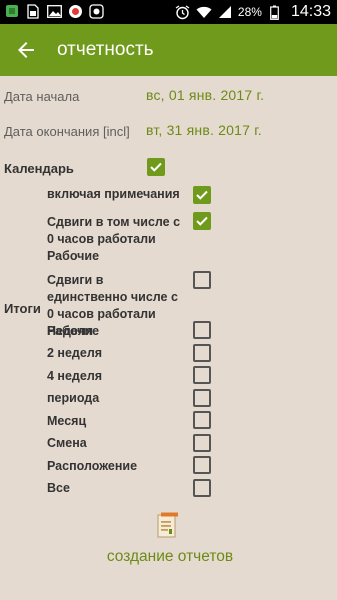  What do you see at coordinates (67, 421) in the screenshot?
I see `option-label-month: Месяц` at bounding box center [67, 421].